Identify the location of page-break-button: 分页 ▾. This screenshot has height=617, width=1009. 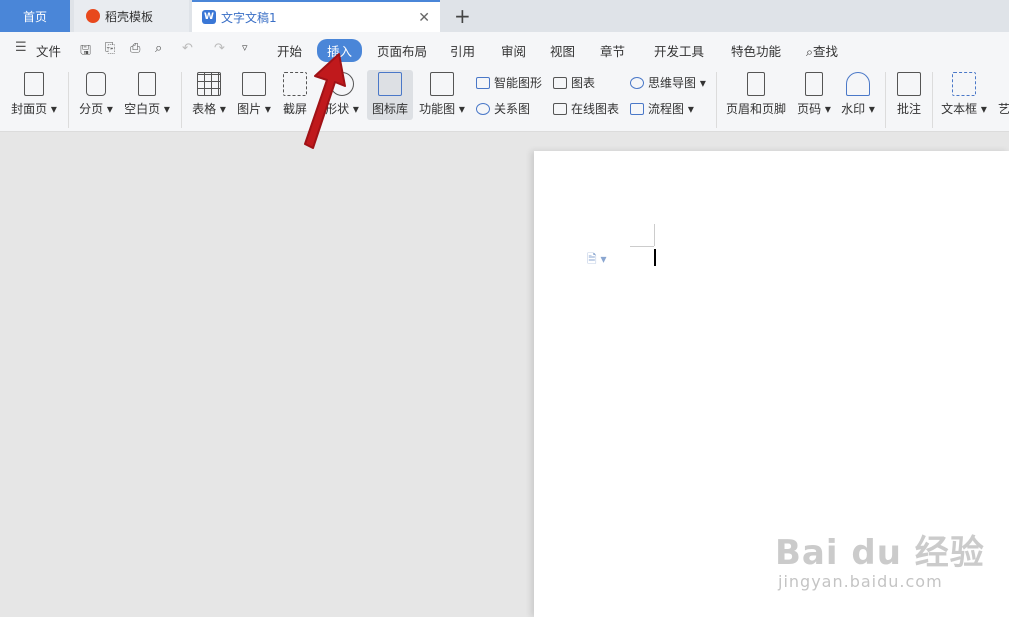
(96, 94).